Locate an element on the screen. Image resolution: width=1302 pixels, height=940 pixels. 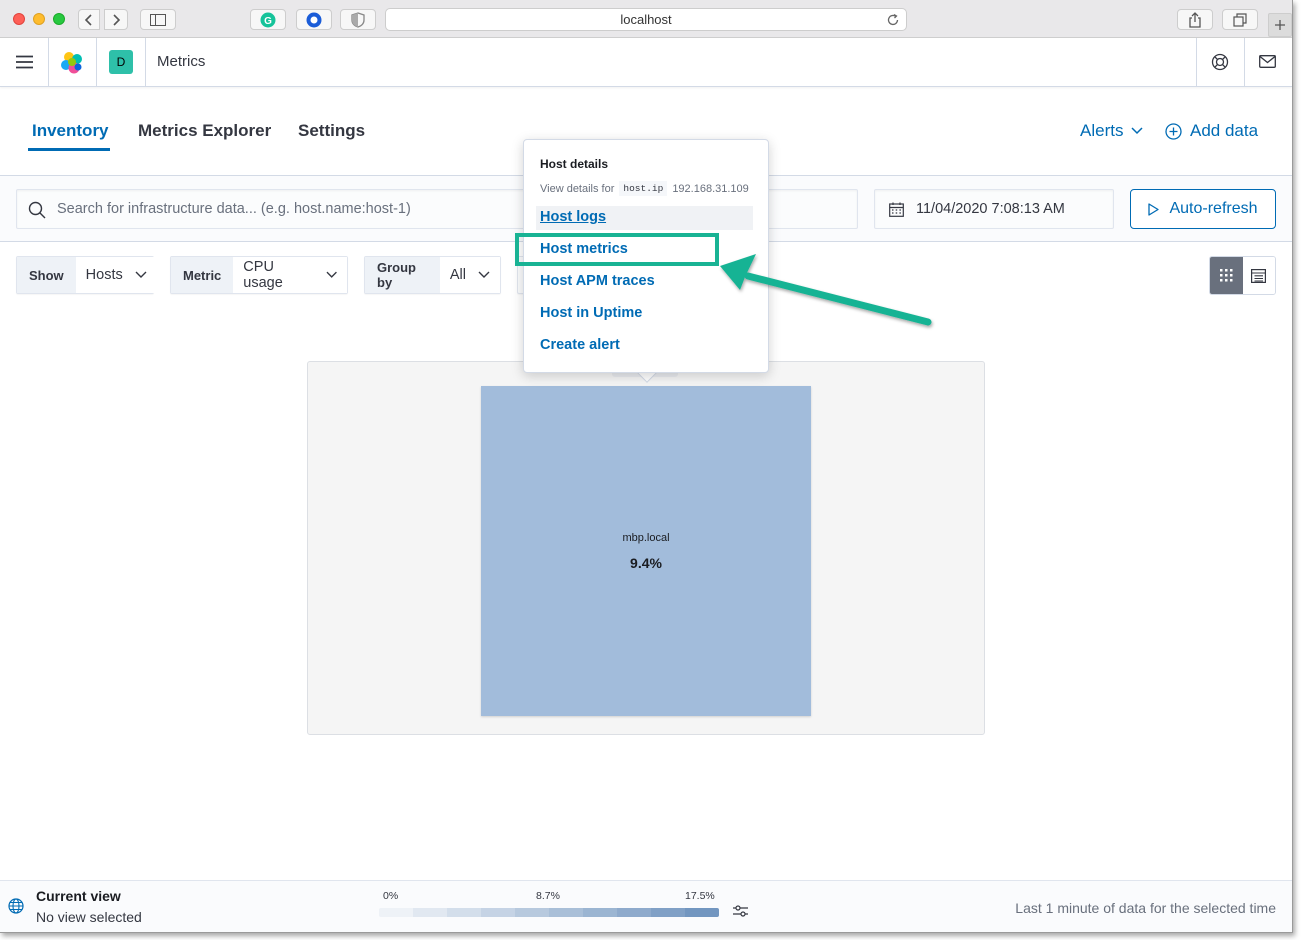
tabs-icon is located at coordinates (1240, 19).